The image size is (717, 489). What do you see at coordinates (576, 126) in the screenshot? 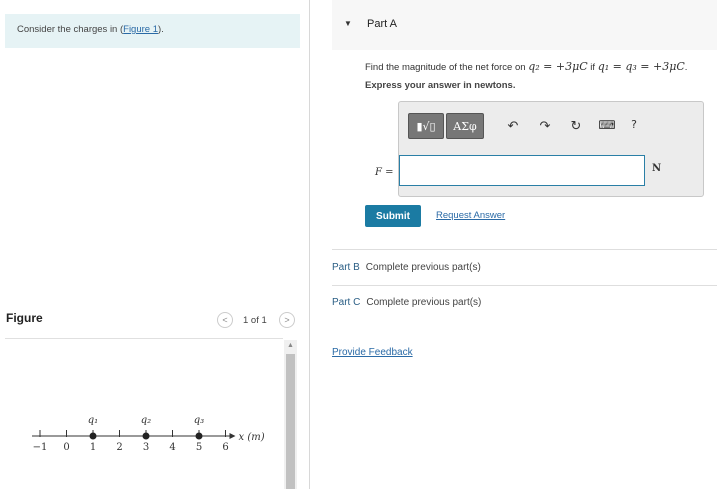
I see `reset-icon: ↻` at bounding box center [576, 126].